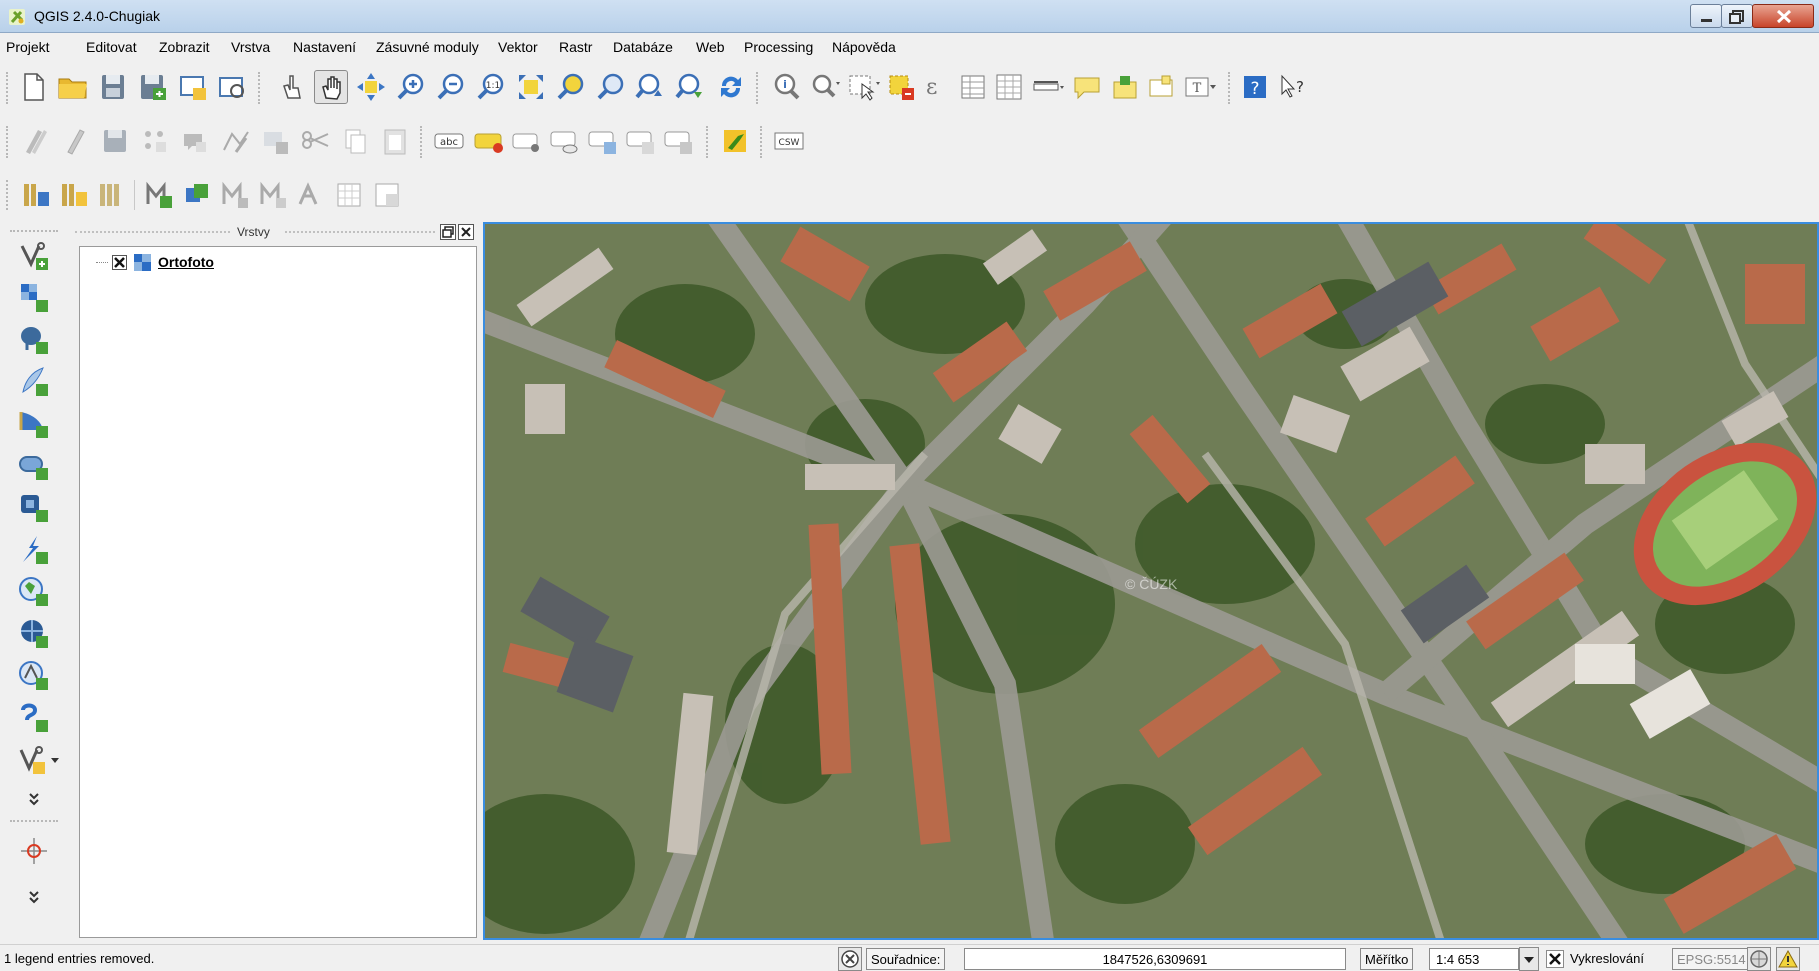 This screenshot has height=971, width=1819. I want to click on add-postgis-layer-icon, so click(34, 339).